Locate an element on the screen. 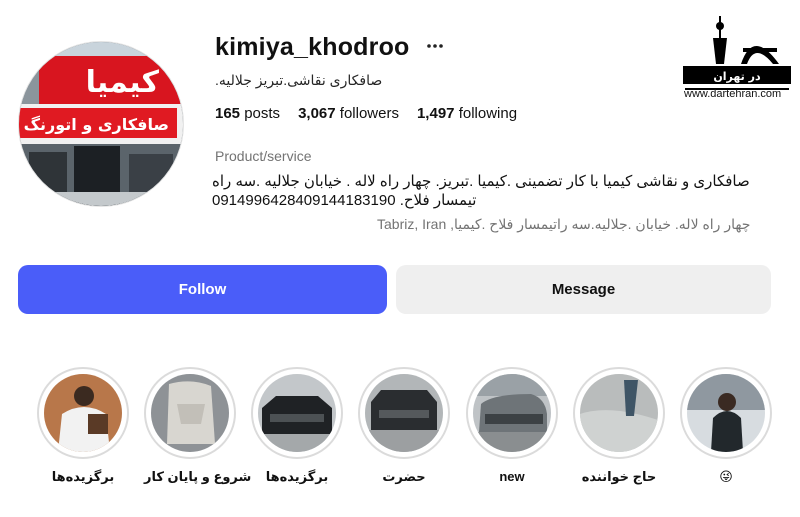 The height and width of the screenshot is (517, 800). avatar-image: کیمیا صافکاری و اتورنگ is located at coordinates (101, 124).